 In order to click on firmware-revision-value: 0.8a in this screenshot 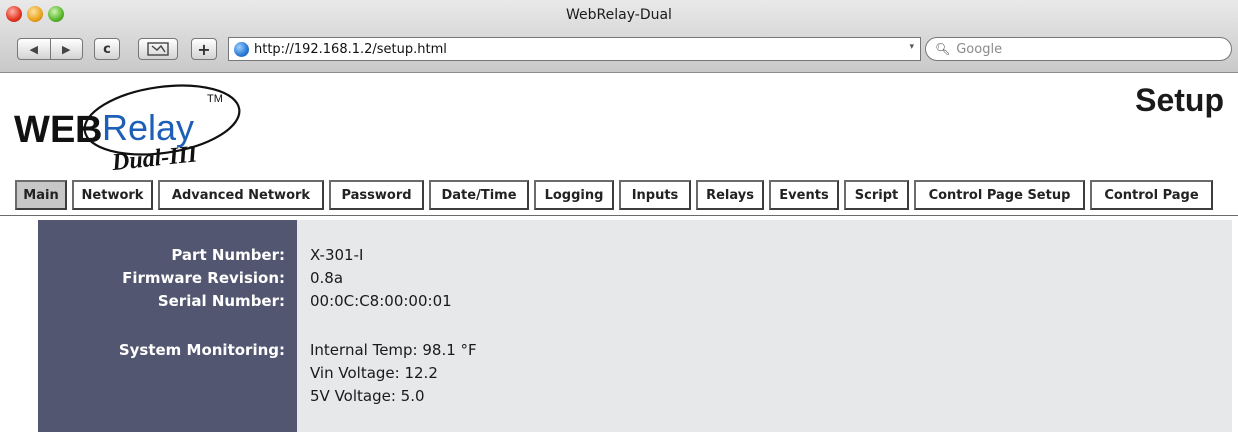, I will do `click(327, 278)`.